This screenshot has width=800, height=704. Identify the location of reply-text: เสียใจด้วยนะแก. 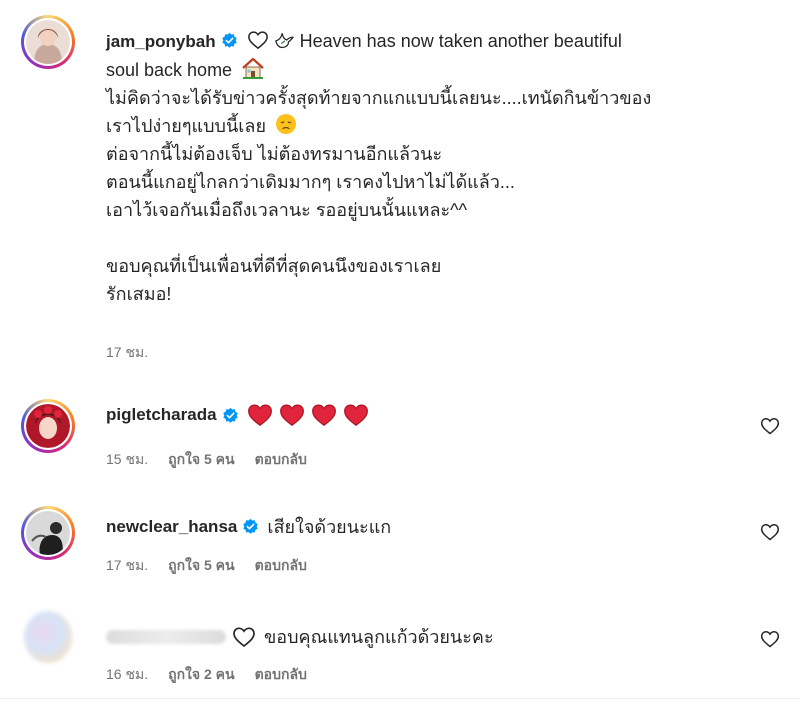
(329, 527).